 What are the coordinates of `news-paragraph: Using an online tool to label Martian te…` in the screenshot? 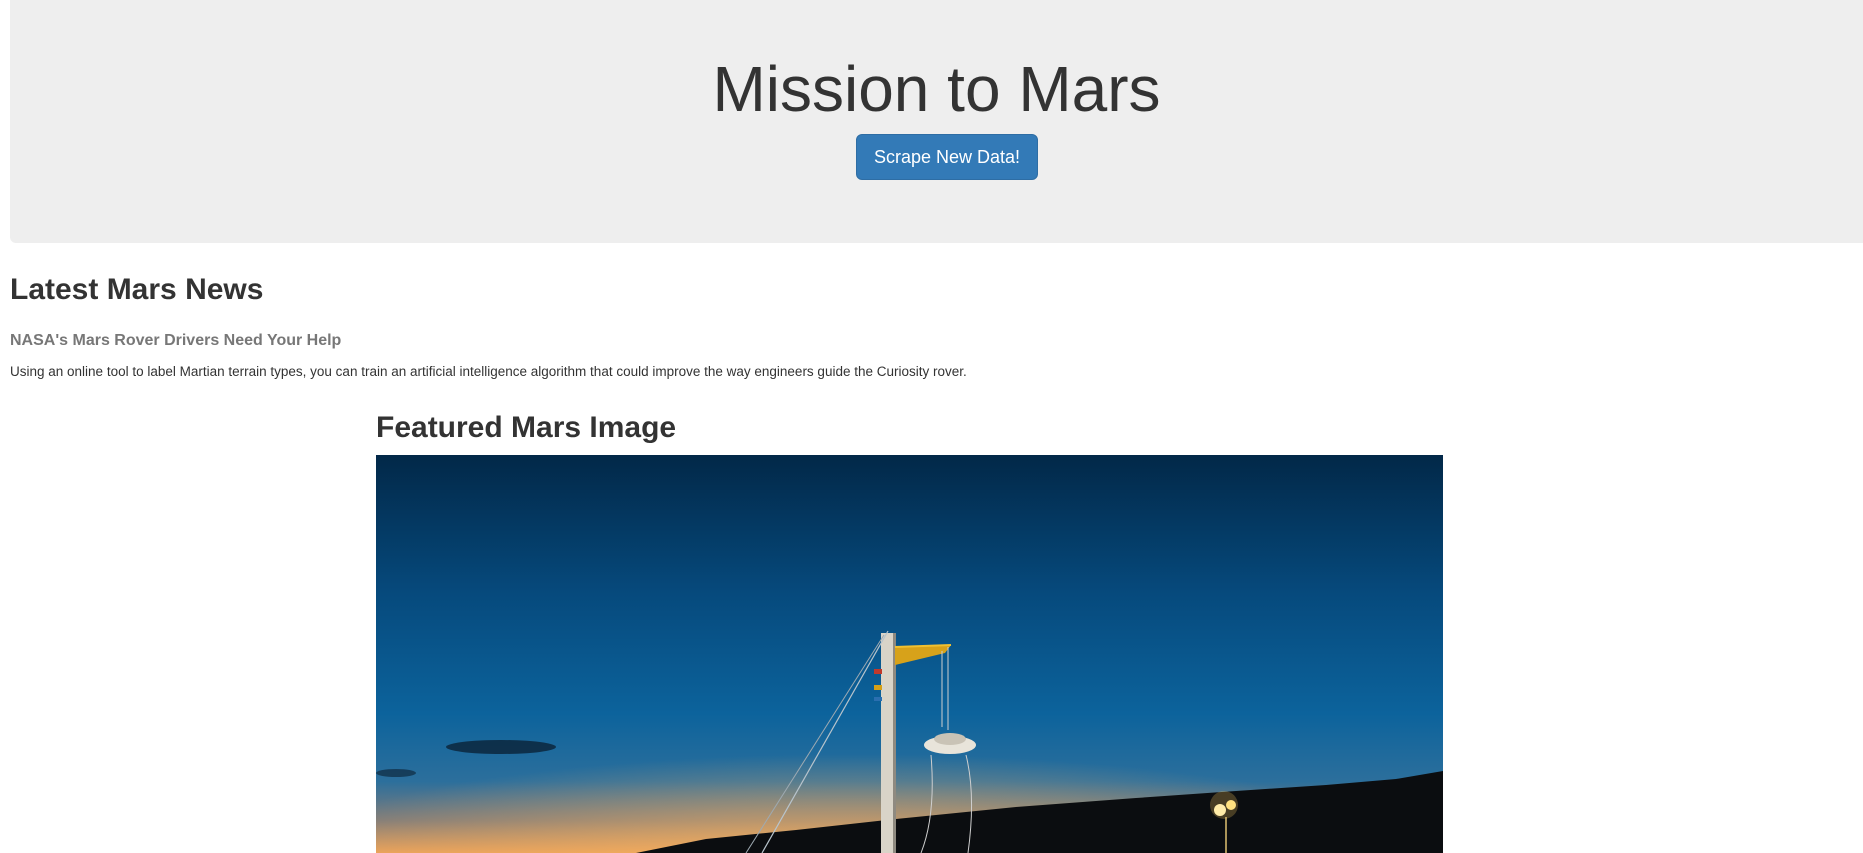 It's located at (488, 371).